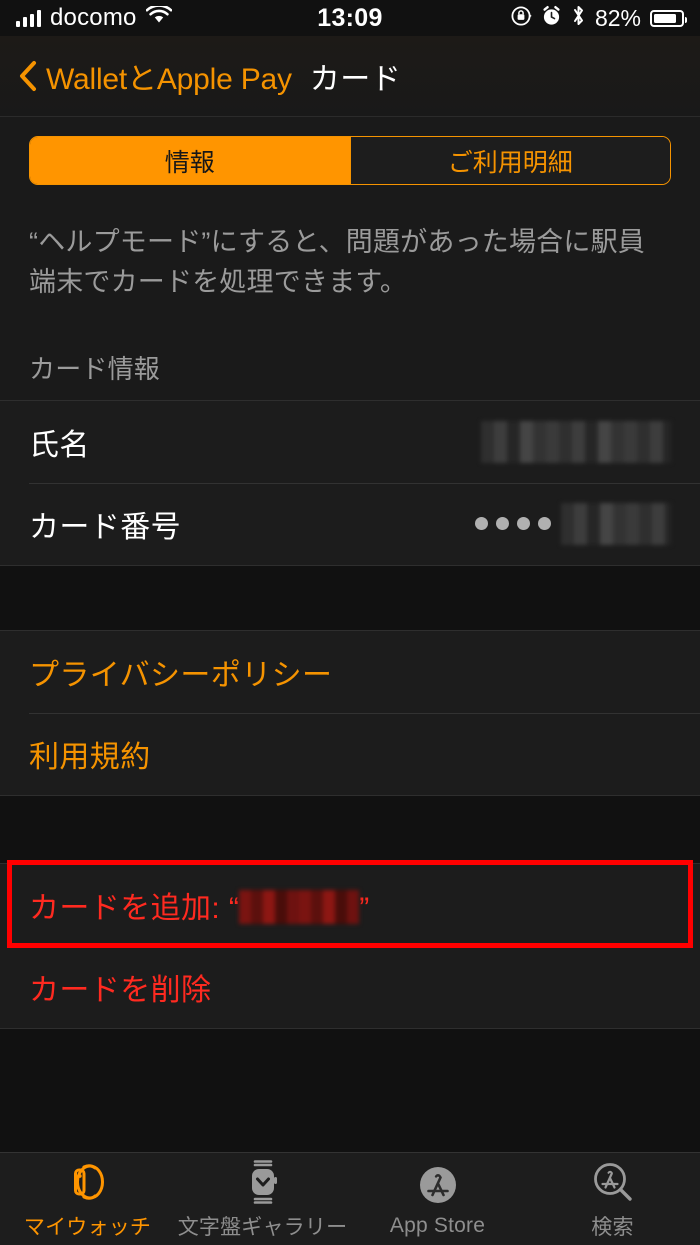  I want to click on back-button-label: WalletとApple Pay, so click(169, 79).